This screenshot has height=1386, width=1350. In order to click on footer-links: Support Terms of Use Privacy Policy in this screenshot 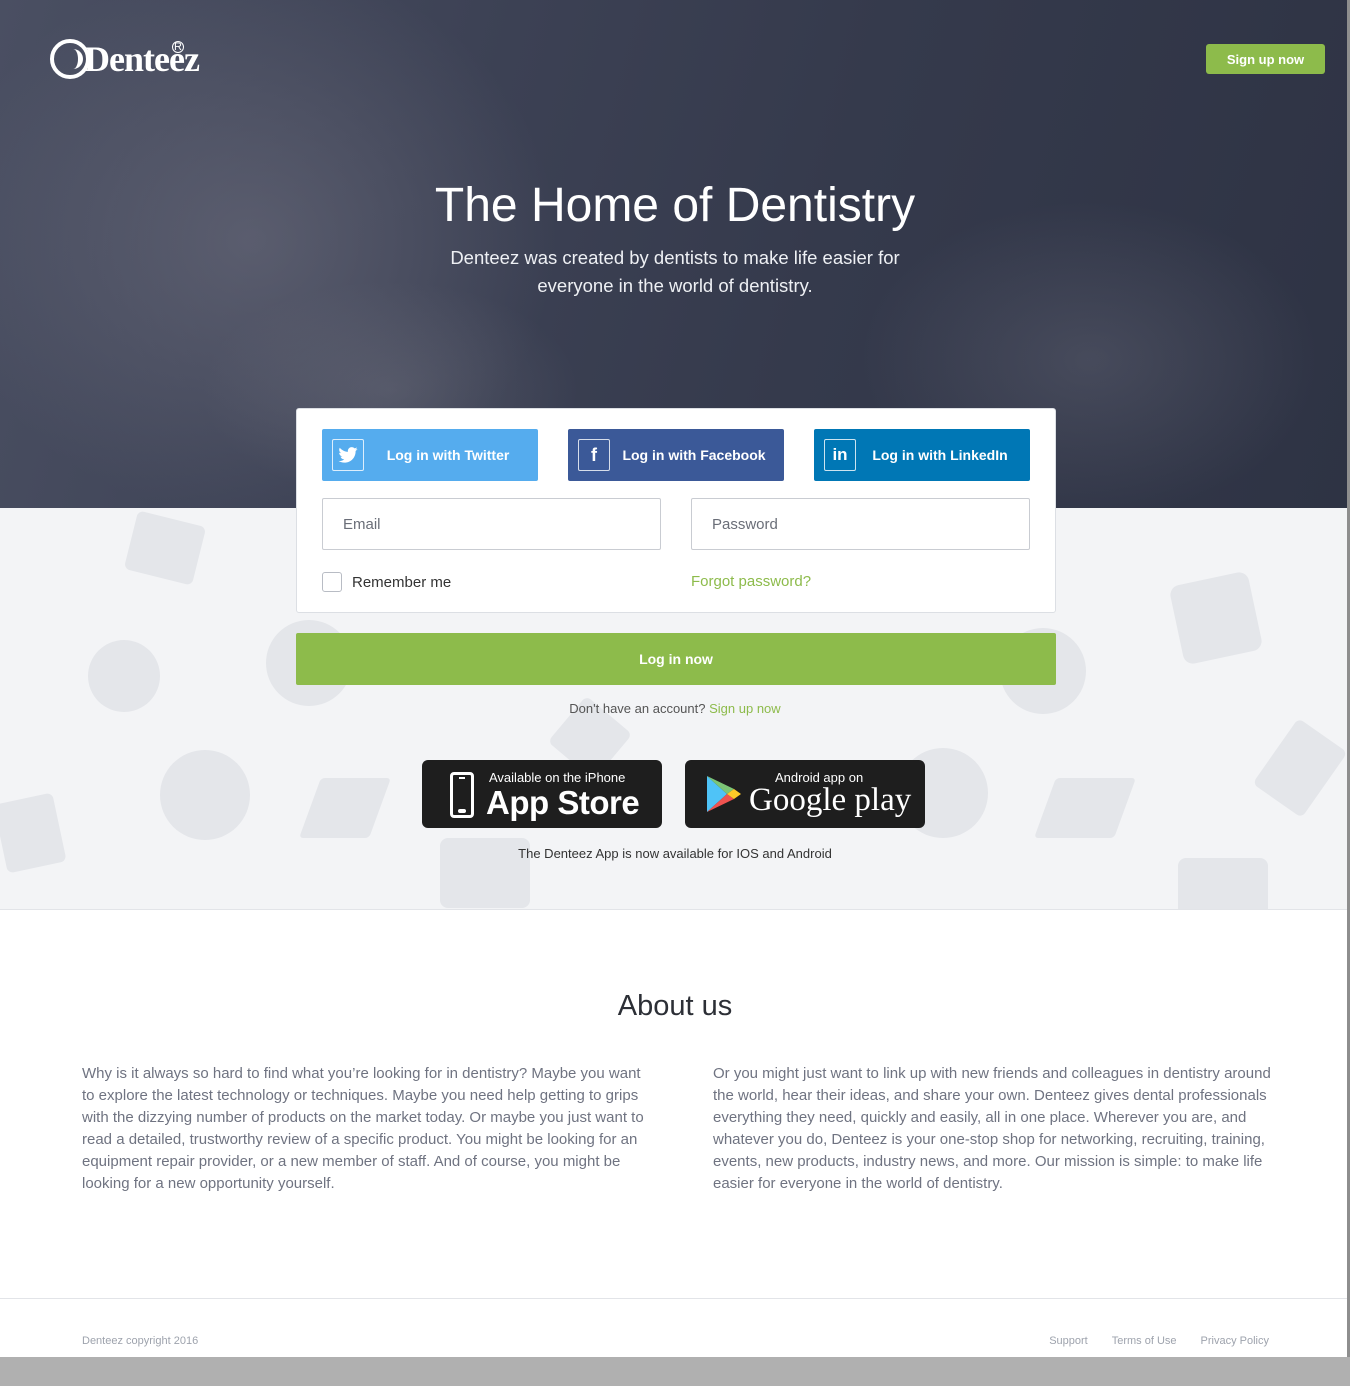, I will do `click(1159, 1341)`.